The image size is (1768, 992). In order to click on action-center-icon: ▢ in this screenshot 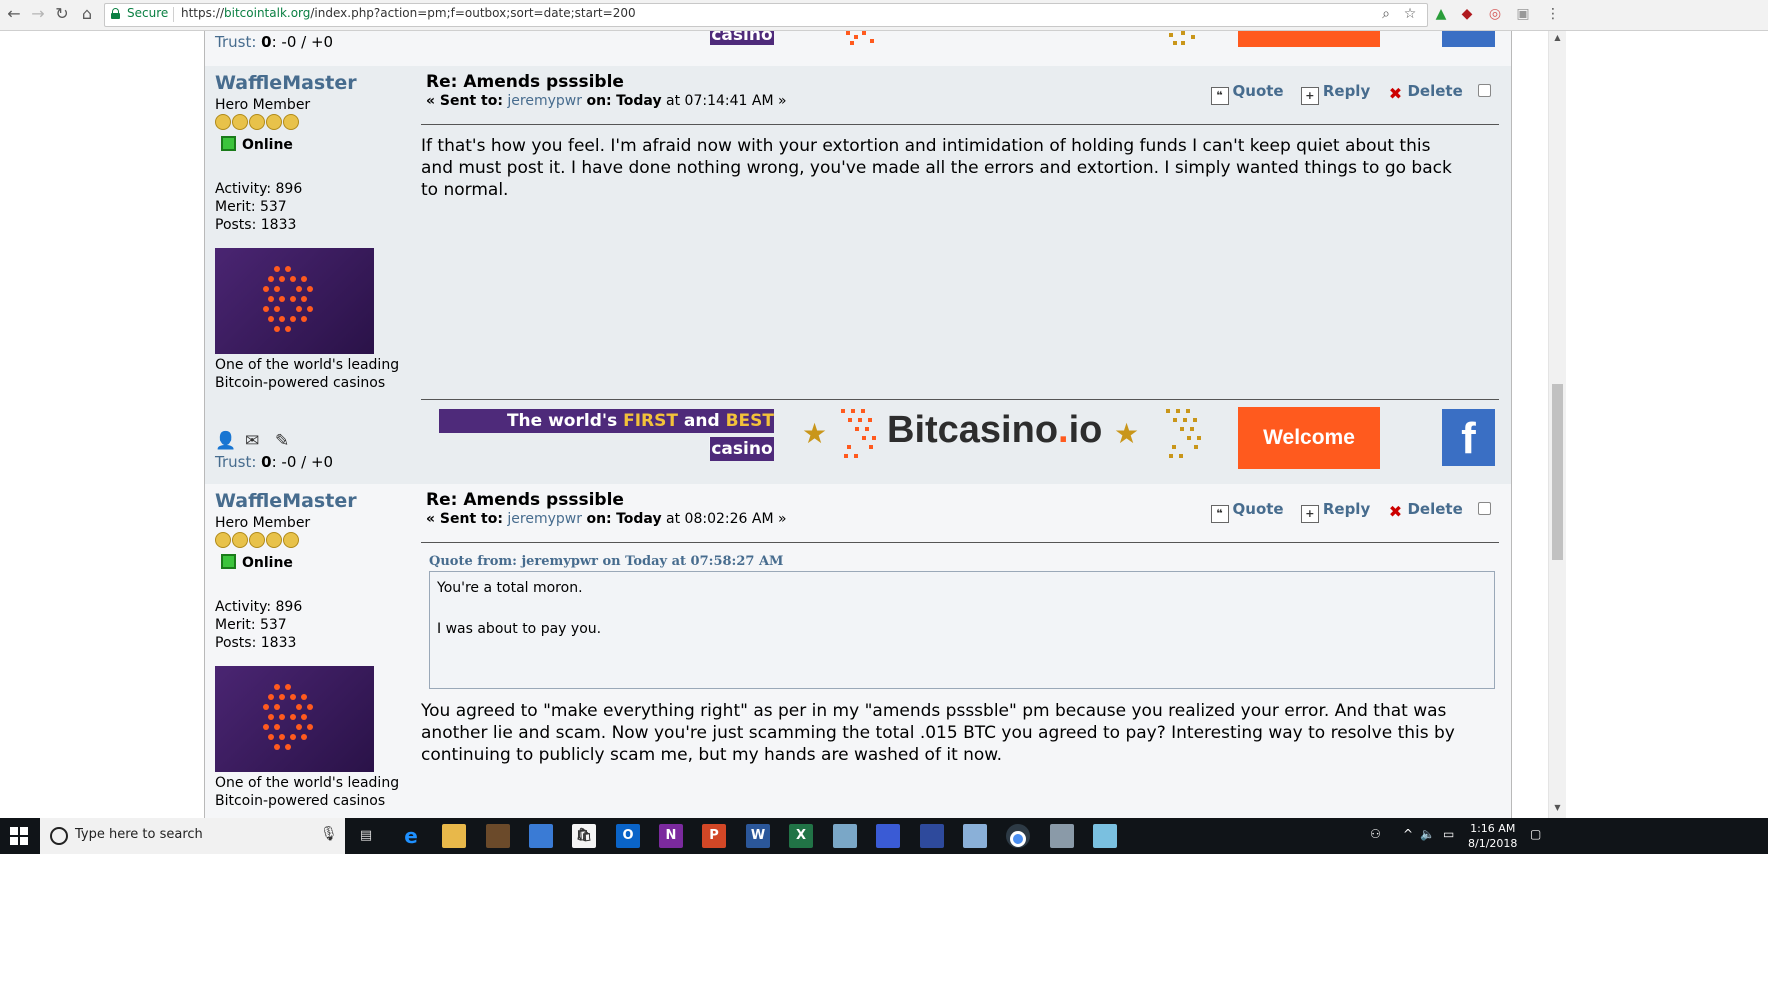, I will do `click(1535, 834)`.